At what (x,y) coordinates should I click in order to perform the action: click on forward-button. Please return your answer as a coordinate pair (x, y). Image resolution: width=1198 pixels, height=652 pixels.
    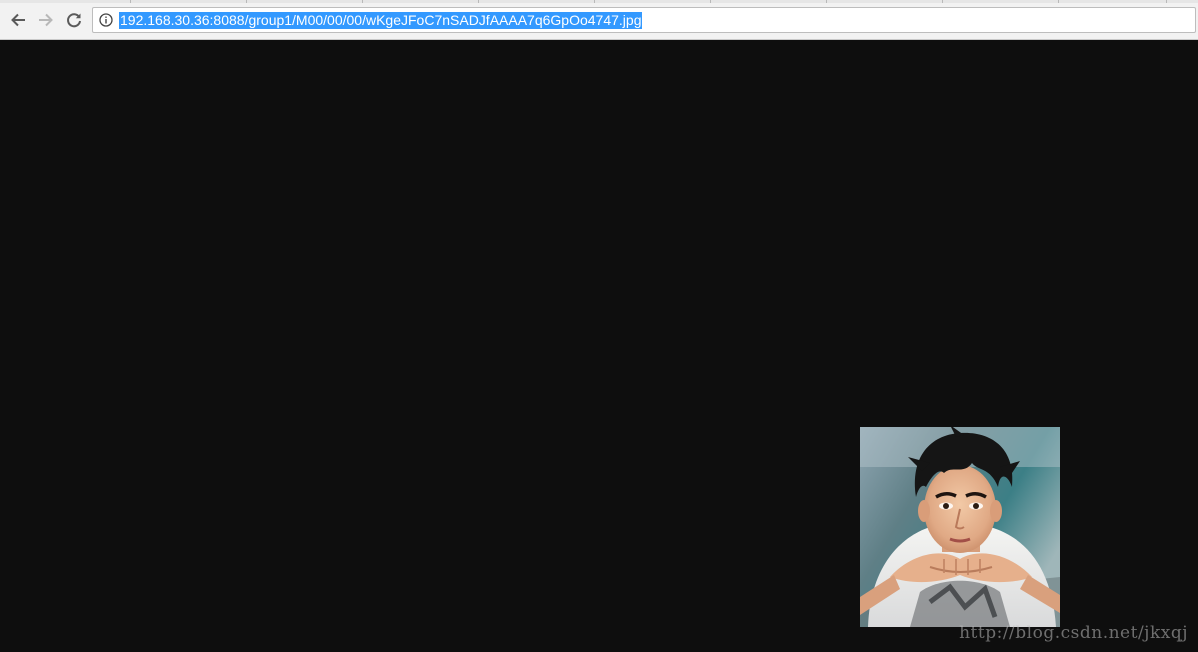
    Looking at the image, I should click on (46, 20).